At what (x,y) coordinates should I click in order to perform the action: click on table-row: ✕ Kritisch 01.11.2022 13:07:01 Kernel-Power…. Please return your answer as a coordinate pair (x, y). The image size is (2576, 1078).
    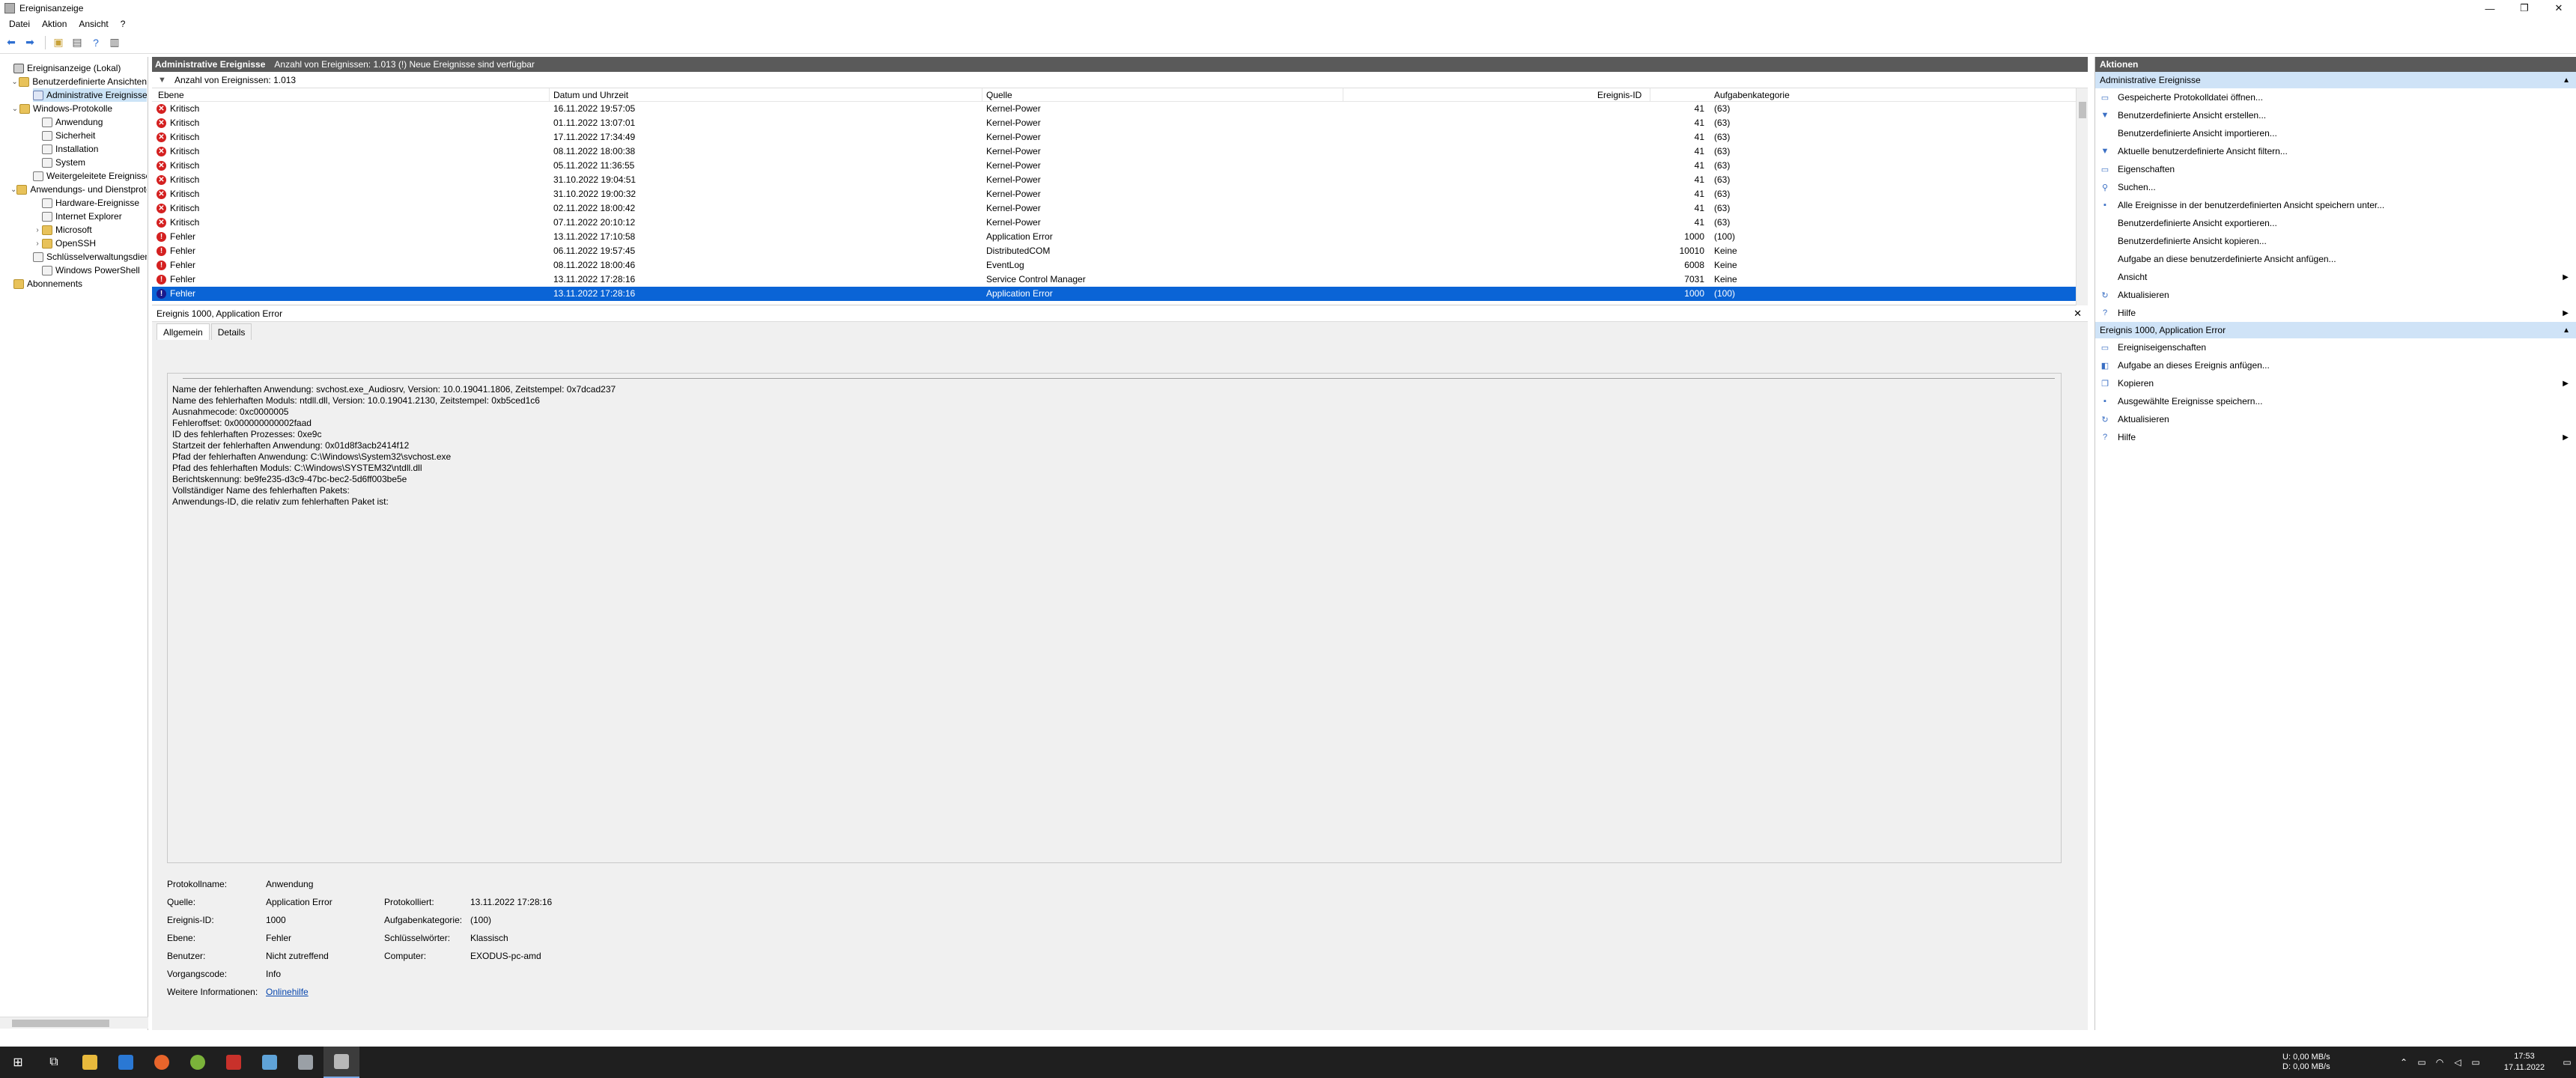
    Looking at the image, I should click on (1120, 123).